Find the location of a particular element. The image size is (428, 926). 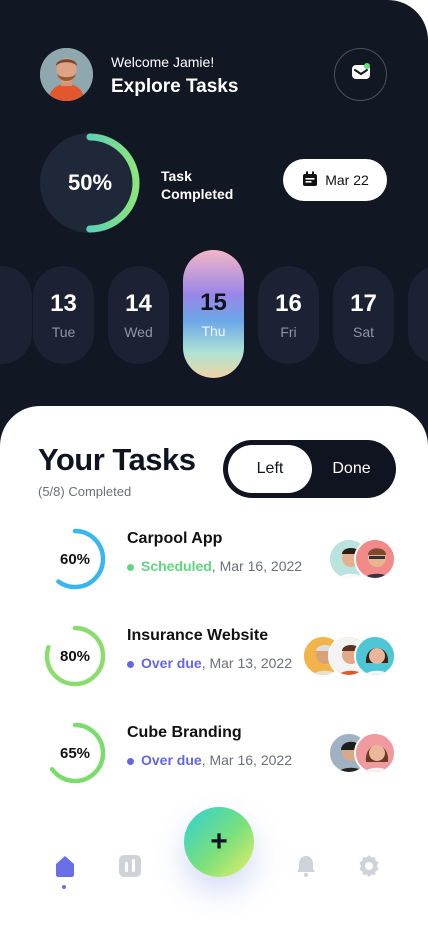

date-button: Mar 22 is located at coordinates (335, 180).